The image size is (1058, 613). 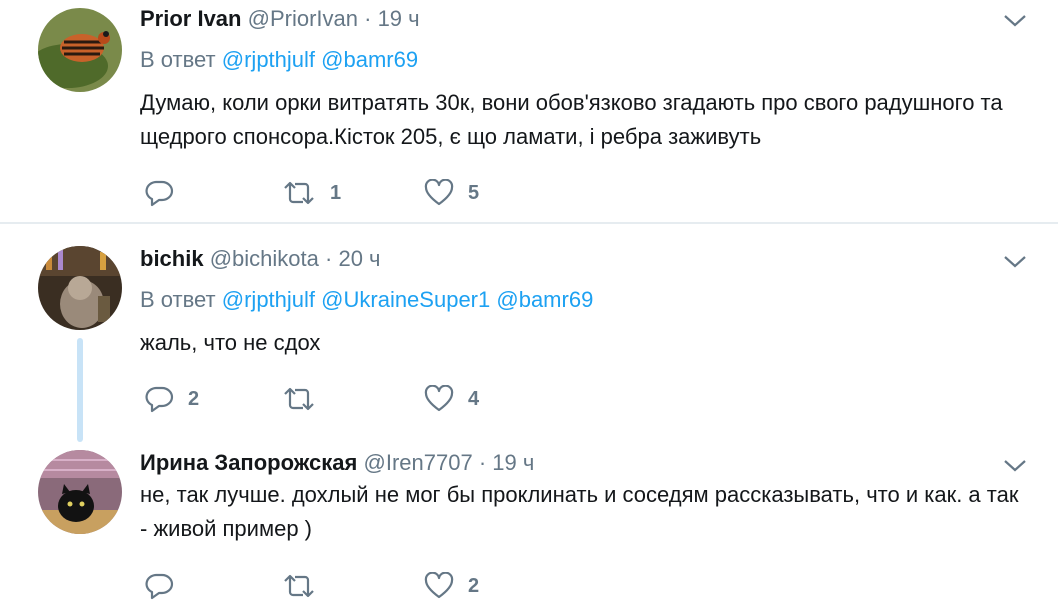 I want to click on like-count: 4, so click(x=474, y=398).